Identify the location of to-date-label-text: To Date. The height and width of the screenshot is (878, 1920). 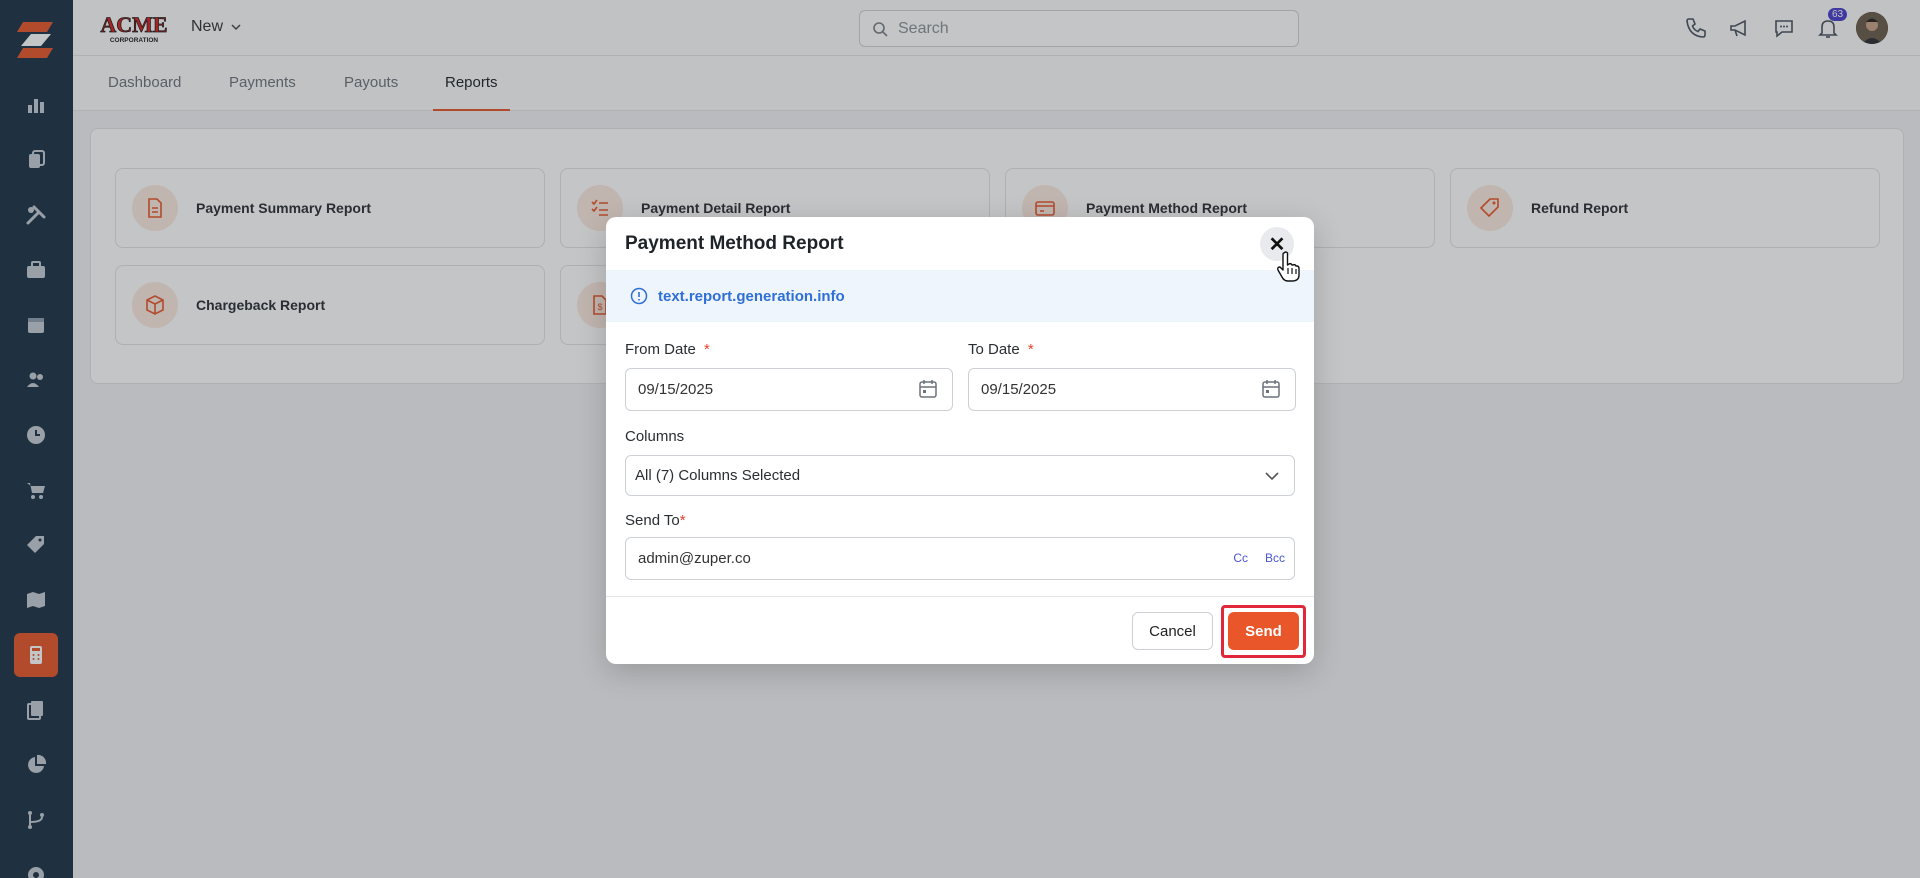
(994, 349).